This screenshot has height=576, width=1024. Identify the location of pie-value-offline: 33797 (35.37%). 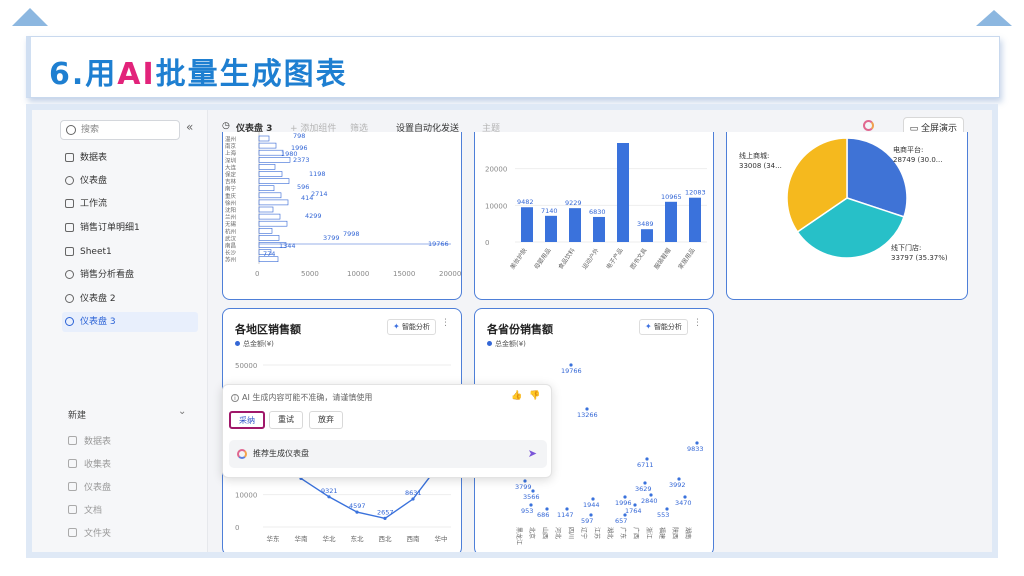
(919, 258).